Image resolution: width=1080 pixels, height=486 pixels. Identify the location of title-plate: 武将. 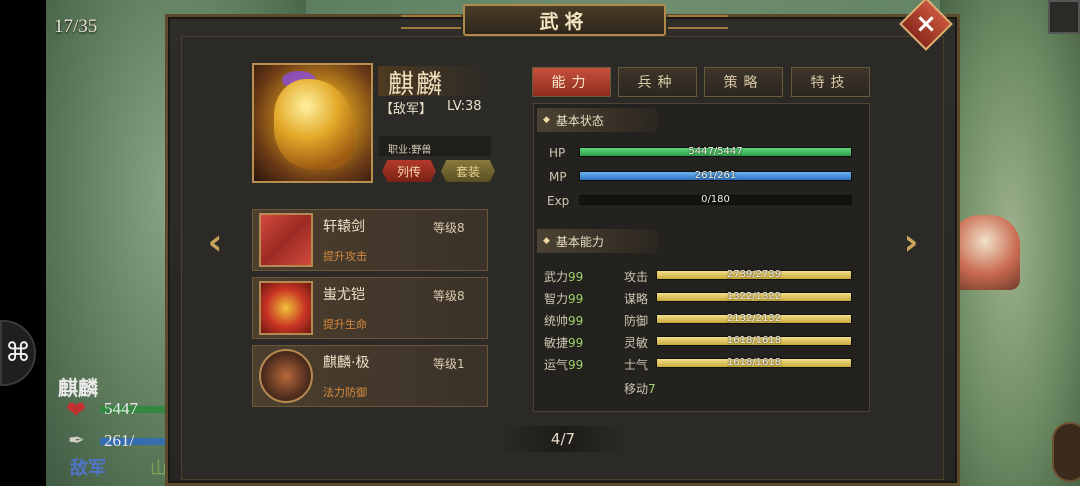
(564, 20).